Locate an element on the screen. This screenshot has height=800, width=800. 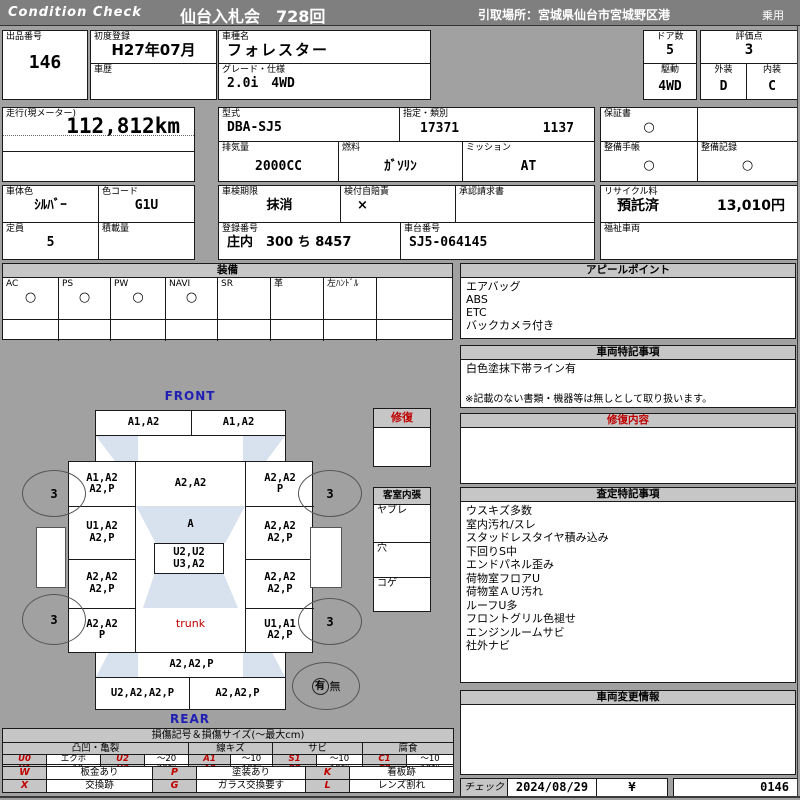
legend-code: C1 is located at coordinates (384, 759).